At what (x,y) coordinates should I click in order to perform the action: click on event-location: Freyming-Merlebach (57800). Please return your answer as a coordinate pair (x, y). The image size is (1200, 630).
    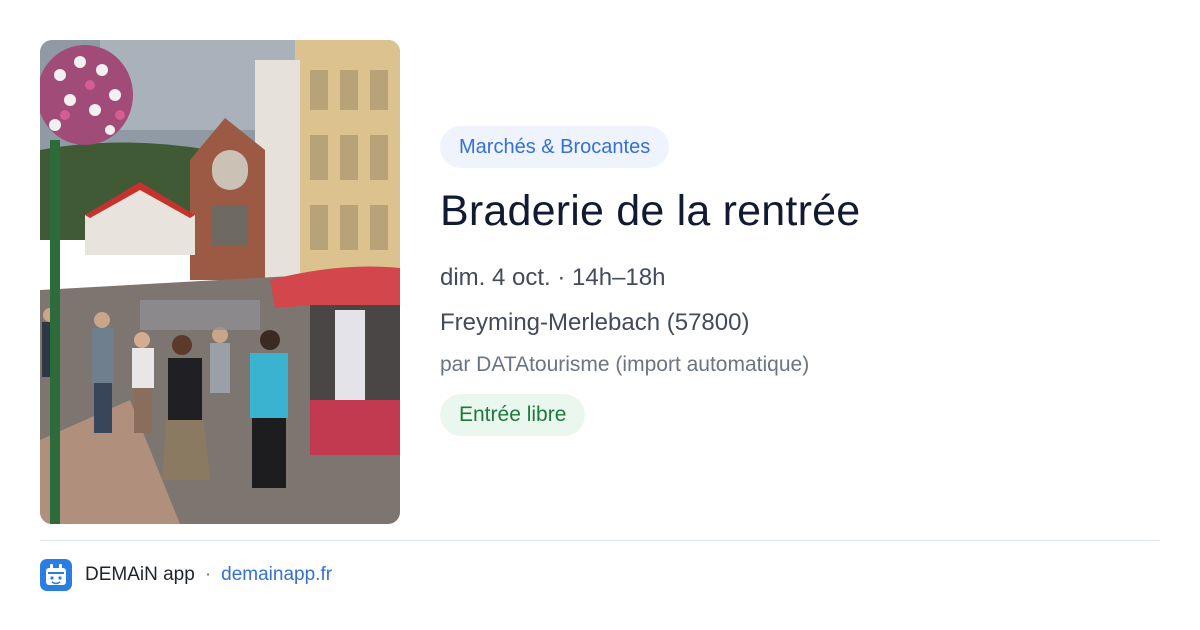
    Looking at the image, I should click on (595, 322).